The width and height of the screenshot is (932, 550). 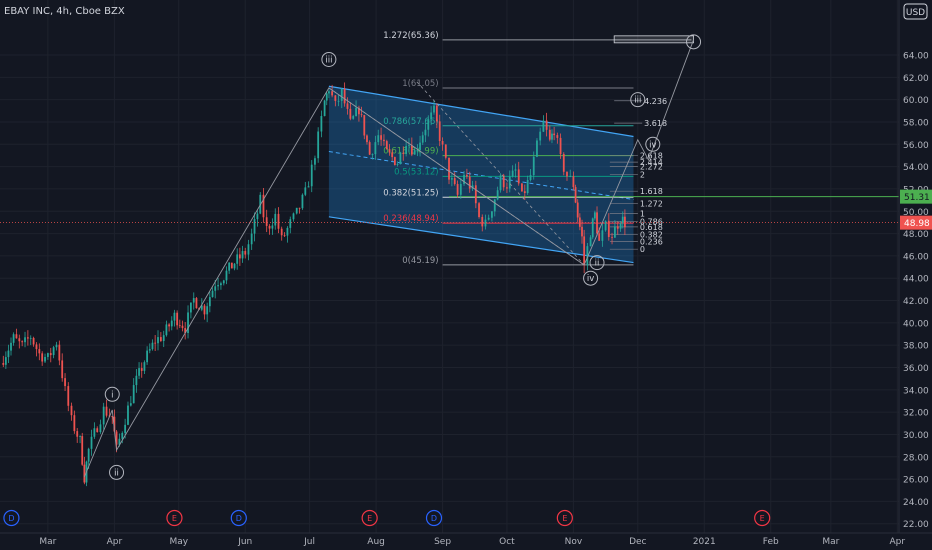 What do you see at coordinates (916, 280) in the screenshot?
I see `price-tick-label: 44.00` at bounding box center [916, 280].